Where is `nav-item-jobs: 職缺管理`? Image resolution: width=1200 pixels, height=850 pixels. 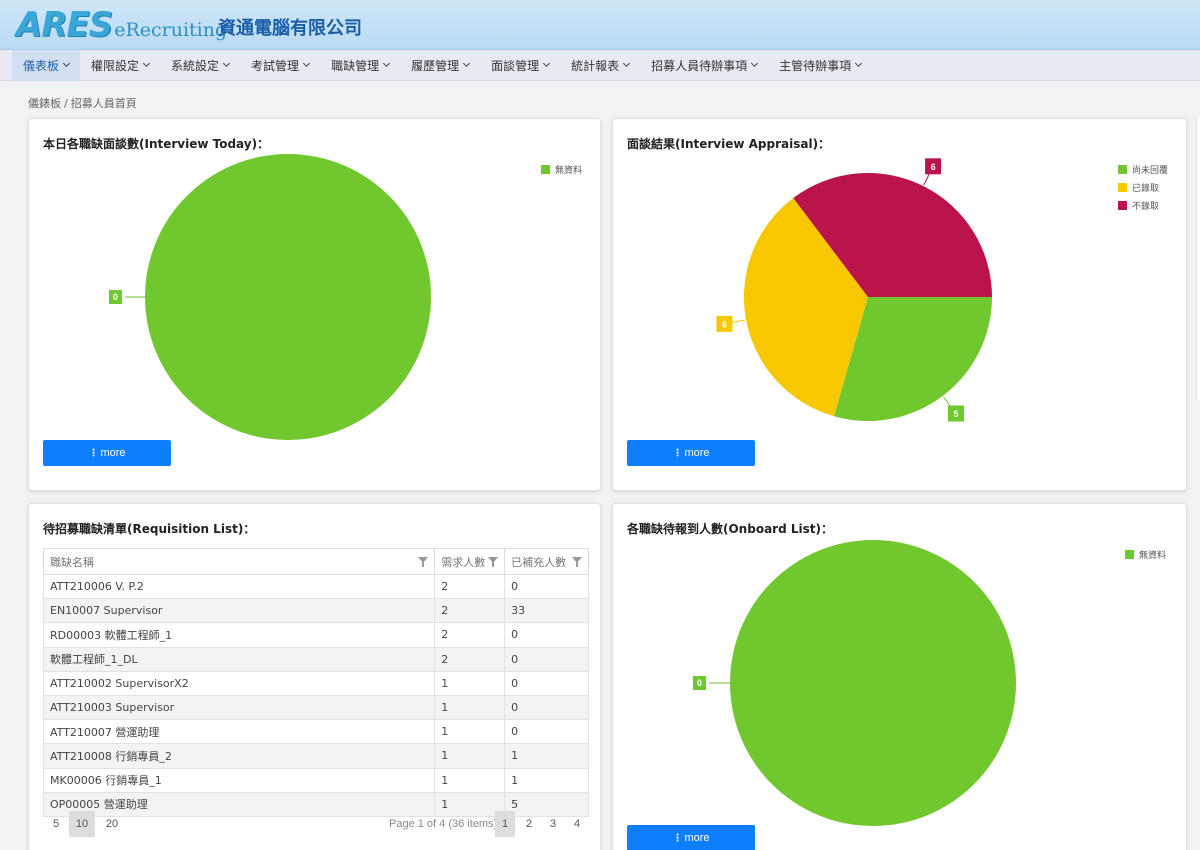 nav-item-jobs: 職缺管理 is located at coordinates (360, 65).